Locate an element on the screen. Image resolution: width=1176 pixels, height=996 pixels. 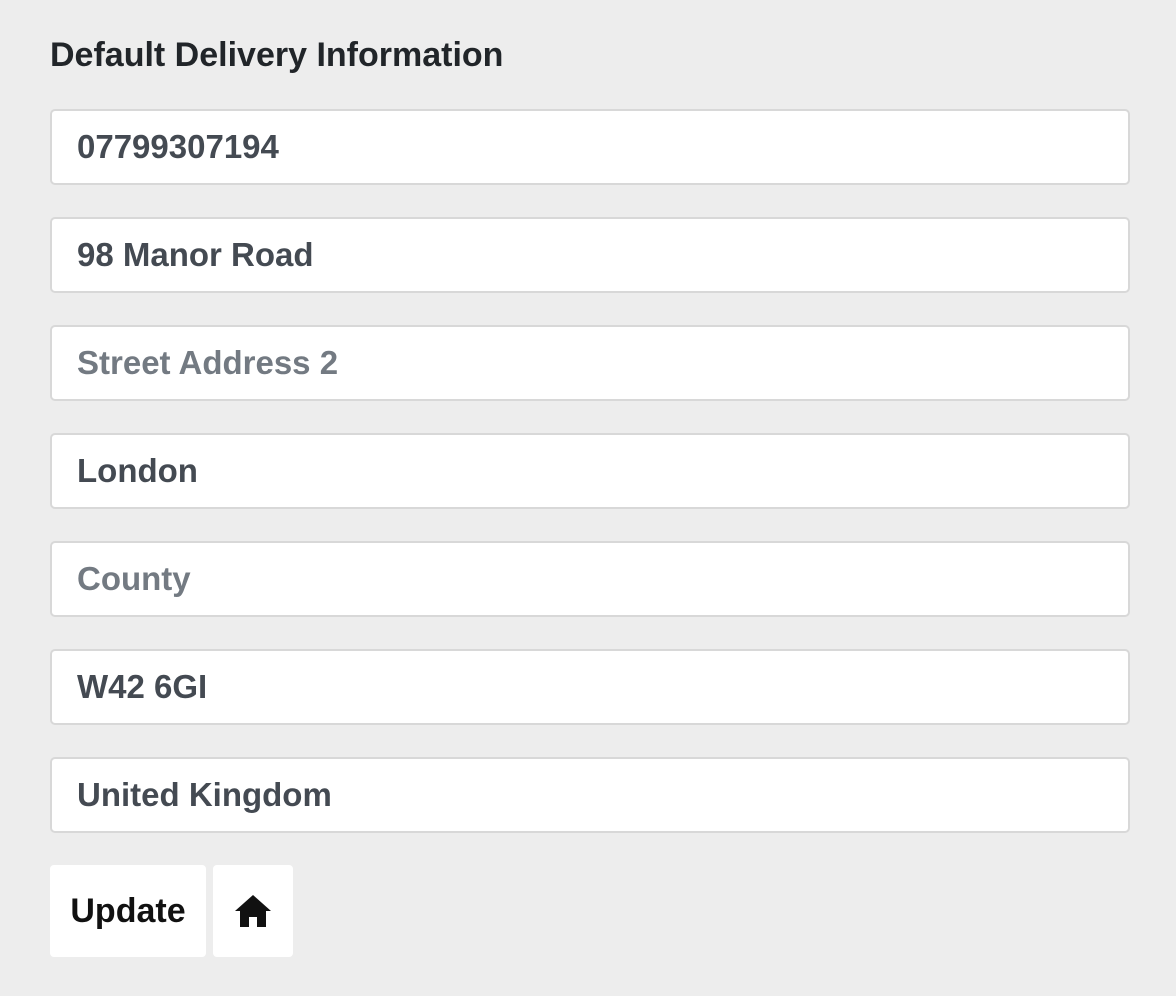
home-icon is located at coordinates (253, 911).